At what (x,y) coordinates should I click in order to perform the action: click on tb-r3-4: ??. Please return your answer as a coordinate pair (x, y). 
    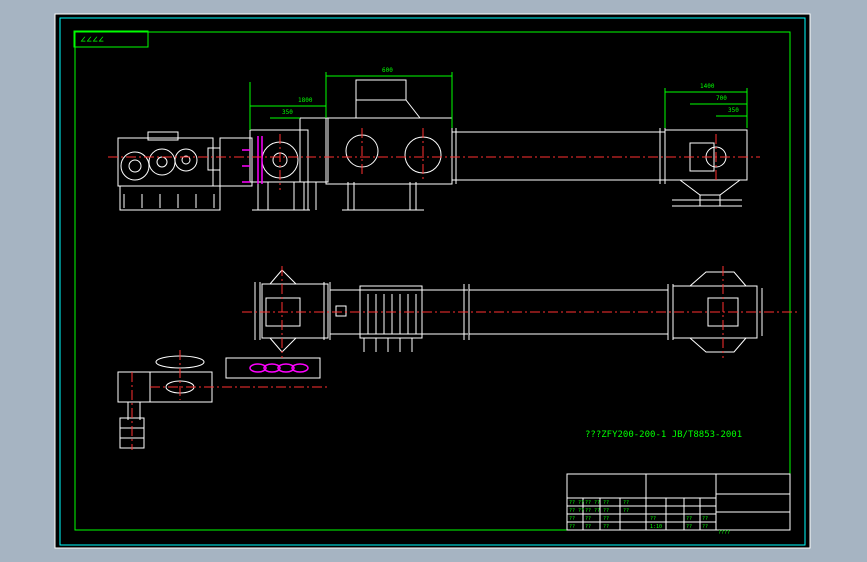
    Looking at the image, I should click on (689, 519).